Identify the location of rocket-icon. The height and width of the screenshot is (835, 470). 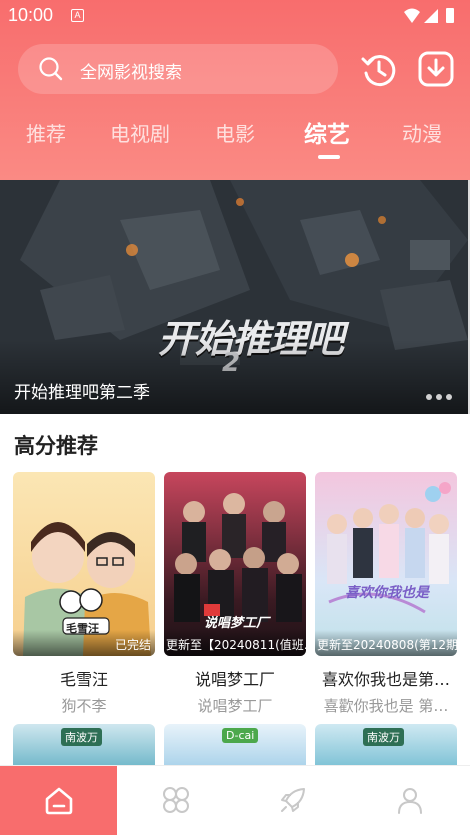
(293, 800).